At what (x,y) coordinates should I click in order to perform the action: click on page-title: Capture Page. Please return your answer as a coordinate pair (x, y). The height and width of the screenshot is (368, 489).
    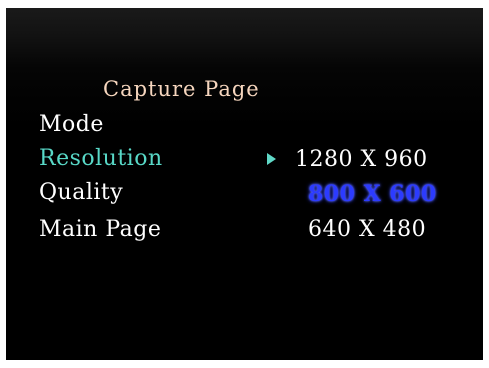
    Looking at the image, I should click on (181, 89).